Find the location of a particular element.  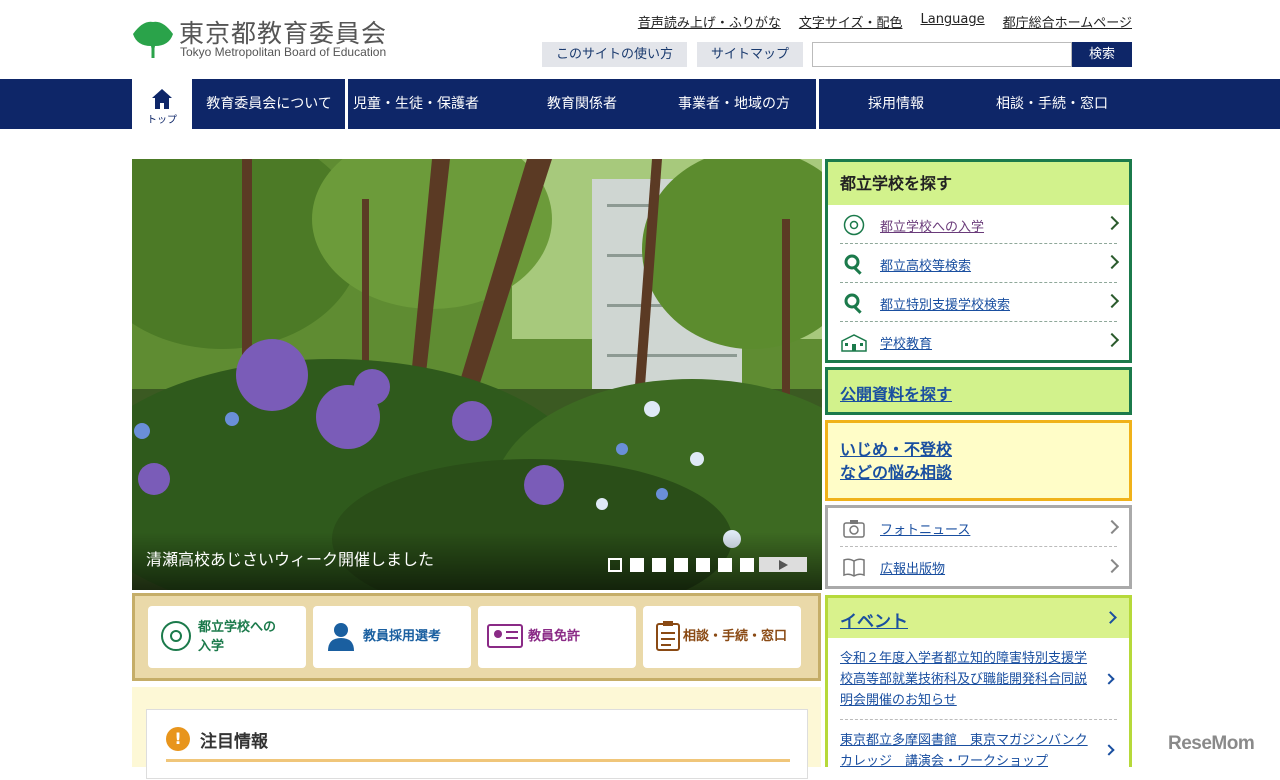

events-title: イベント is located at coordinates (874, 619).